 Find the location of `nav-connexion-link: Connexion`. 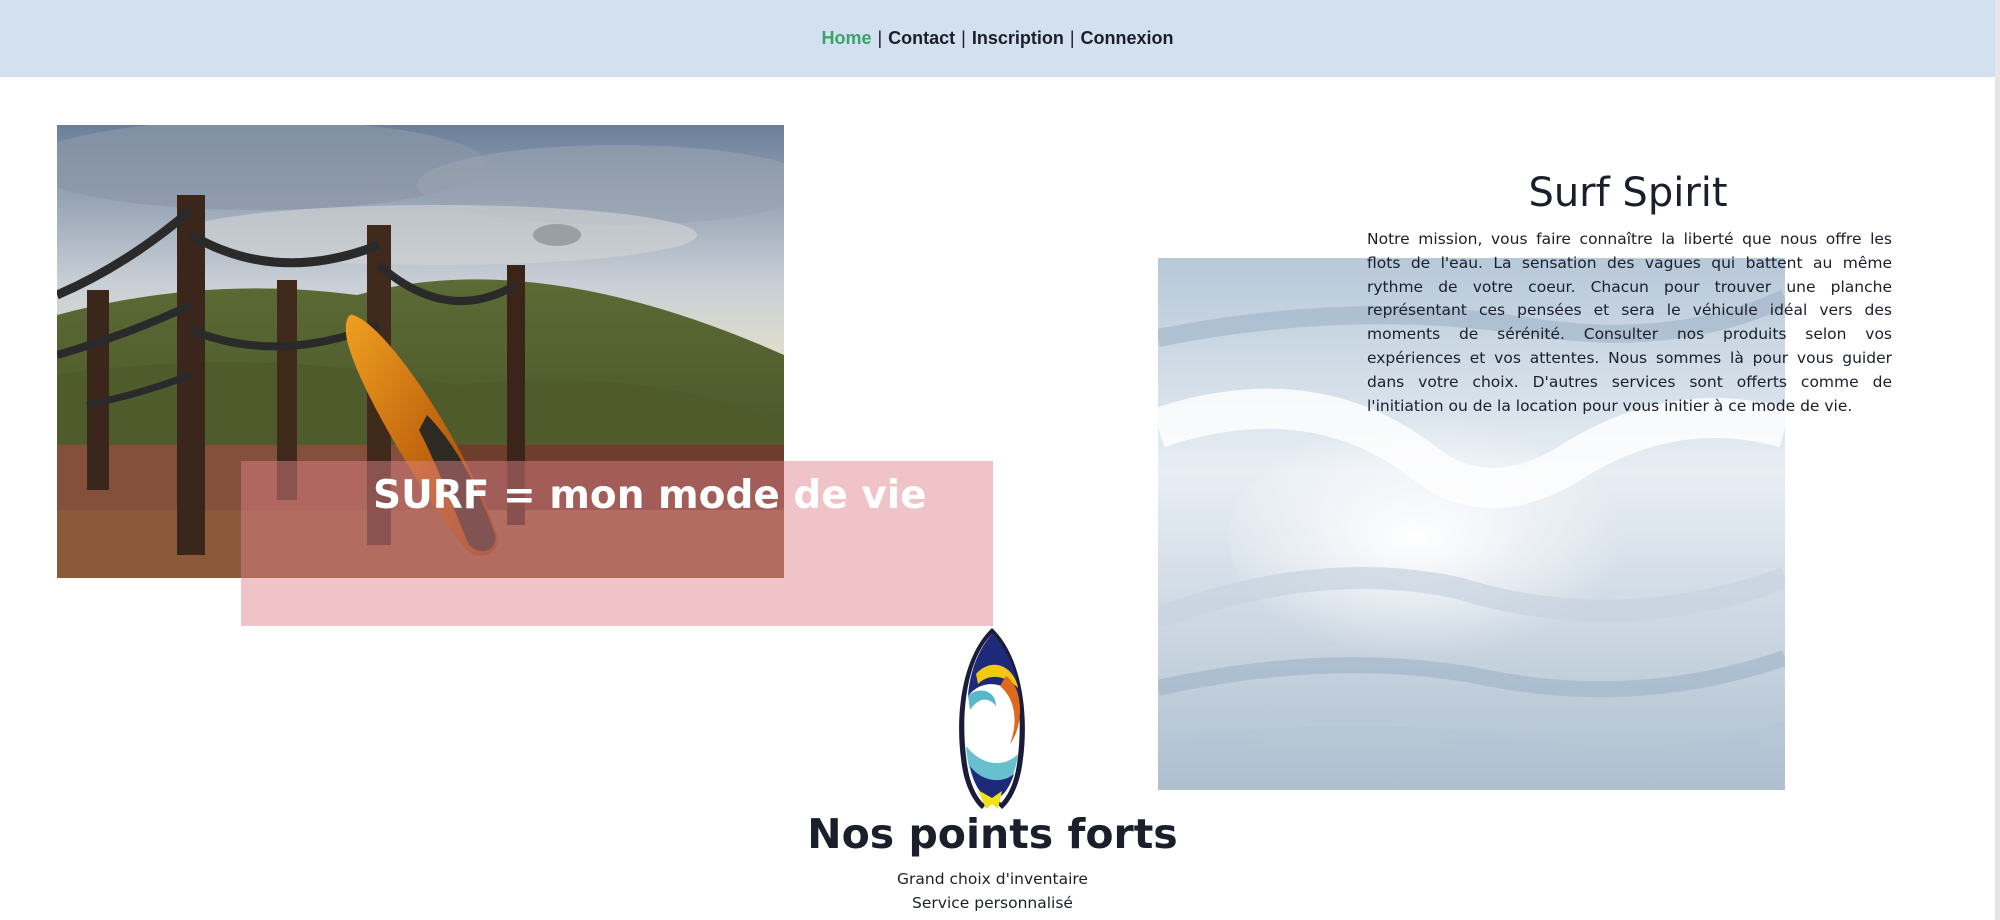

nav-connexion-link: Connexion is located at coordinates (1127, 38).